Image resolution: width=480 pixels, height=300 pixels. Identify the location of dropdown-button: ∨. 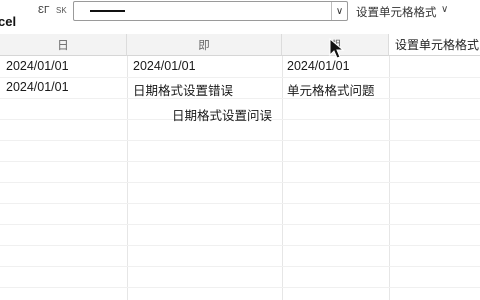
(339, 11).